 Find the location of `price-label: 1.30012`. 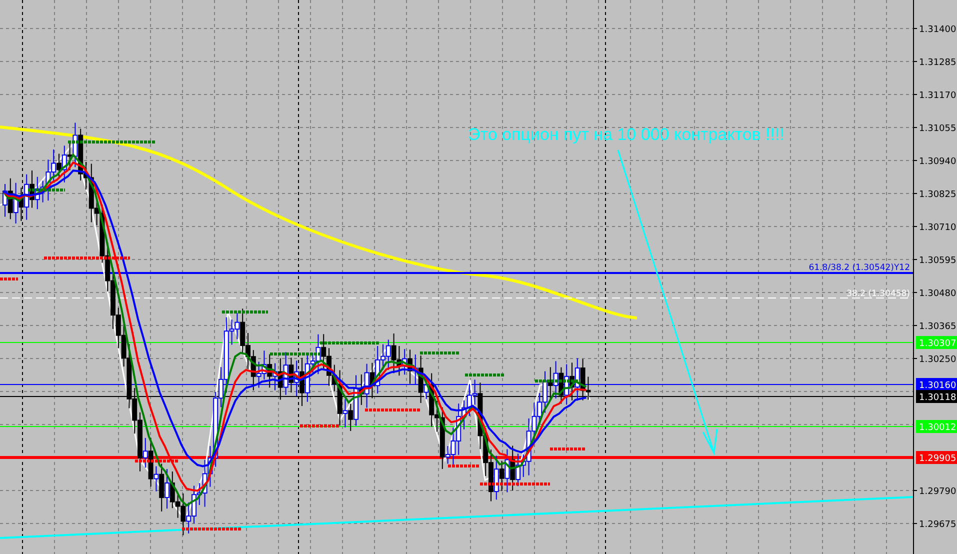

price-label: 1.30012 is located at coordinates (937, 428).